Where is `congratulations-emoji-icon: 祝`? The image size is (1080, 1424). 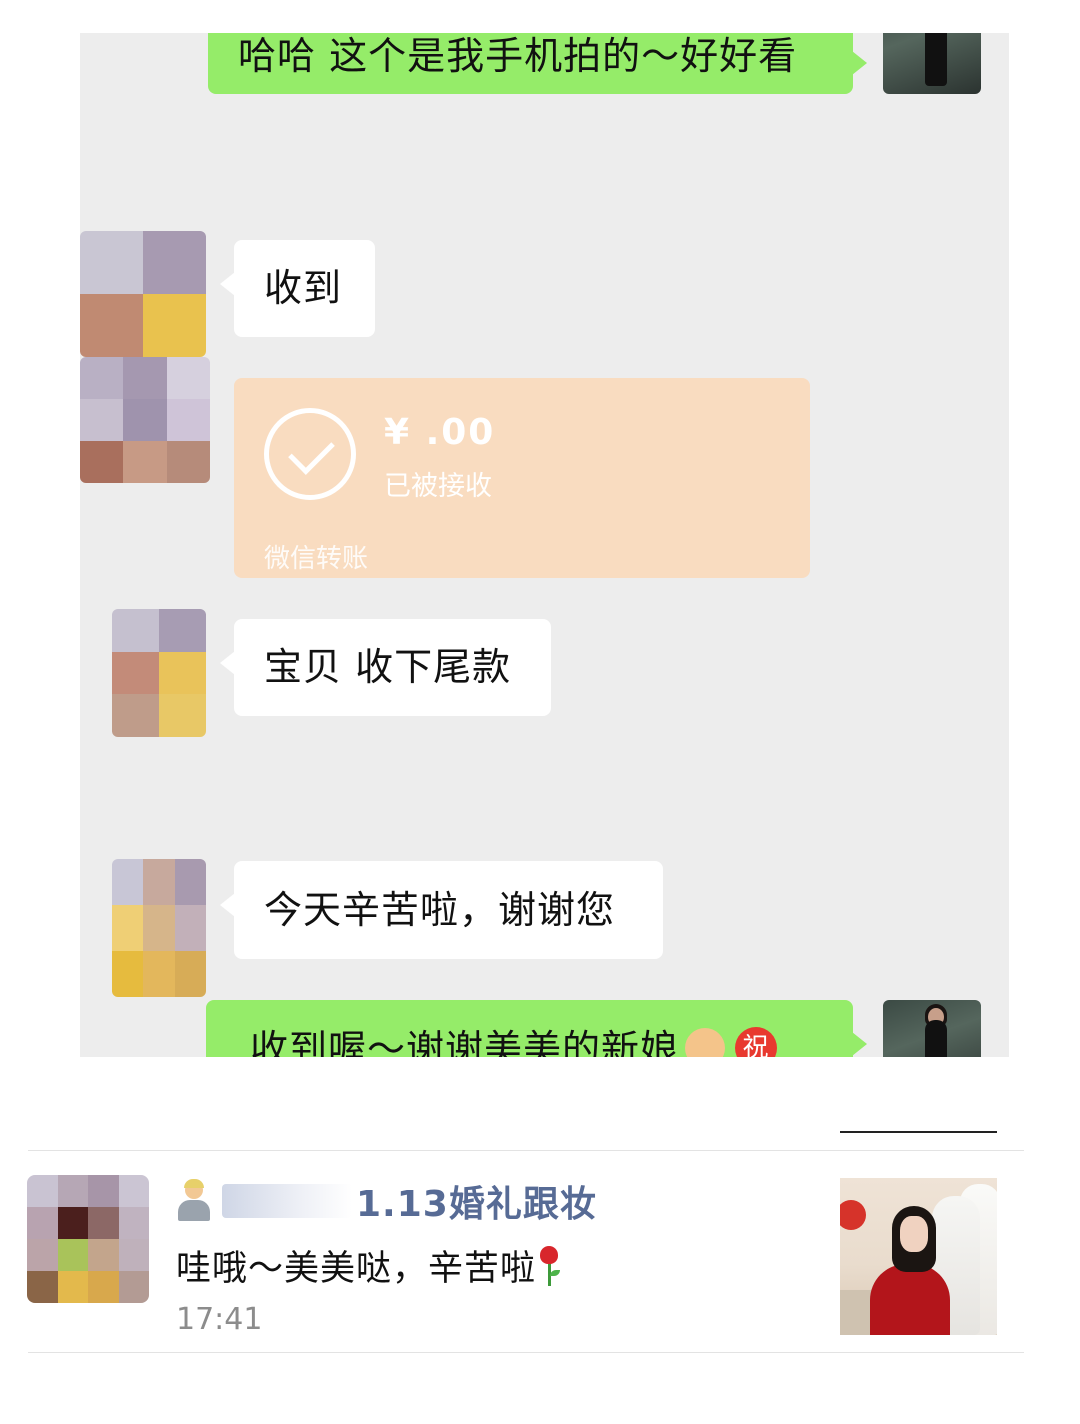
congratulations-emoji-icon: 祝 is located at coordinates (756, 1041).